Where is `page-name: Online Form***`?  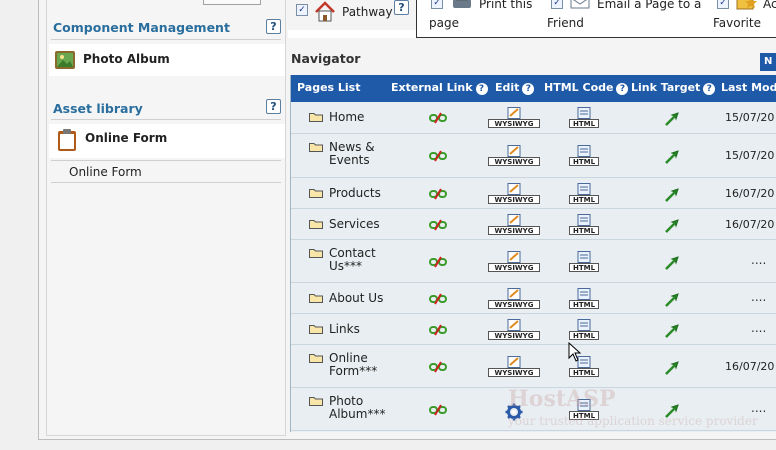
page-name: Online Form*** is located at coordinates (353, 365).